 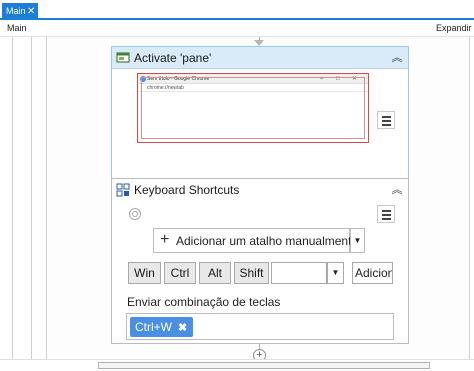 What do you see at coordinates (322, 79) in the screenshot?
I see `minimize-icon: –` at bounding box center [322, 79].